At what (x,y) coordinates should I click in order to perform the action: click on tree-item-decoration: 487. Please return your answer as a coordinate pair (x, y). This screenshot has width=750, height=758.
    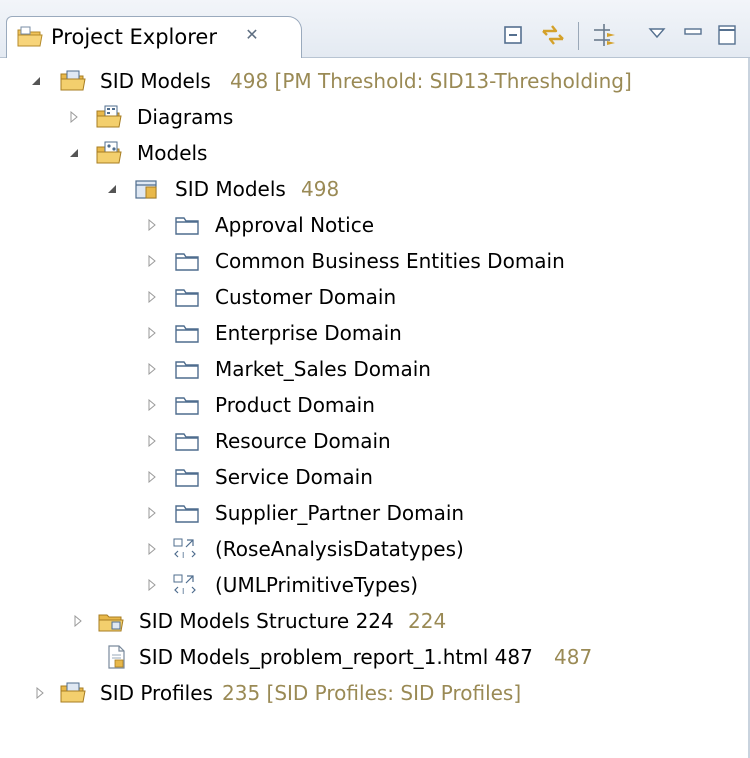
    Looking at the image, I should click on (573, 657).